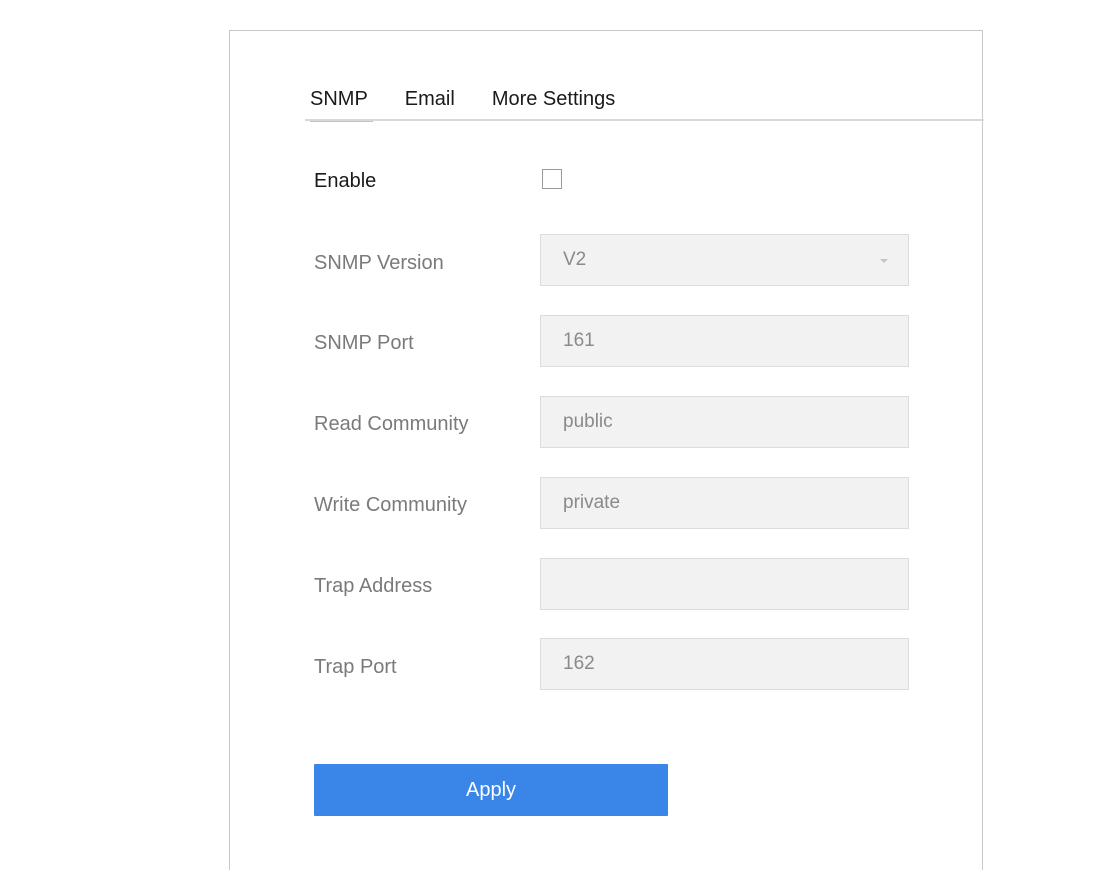  Describe the element at coordinates (553, 104) in the screenshot. I see `tab-more-settings: More Settings` at that location.